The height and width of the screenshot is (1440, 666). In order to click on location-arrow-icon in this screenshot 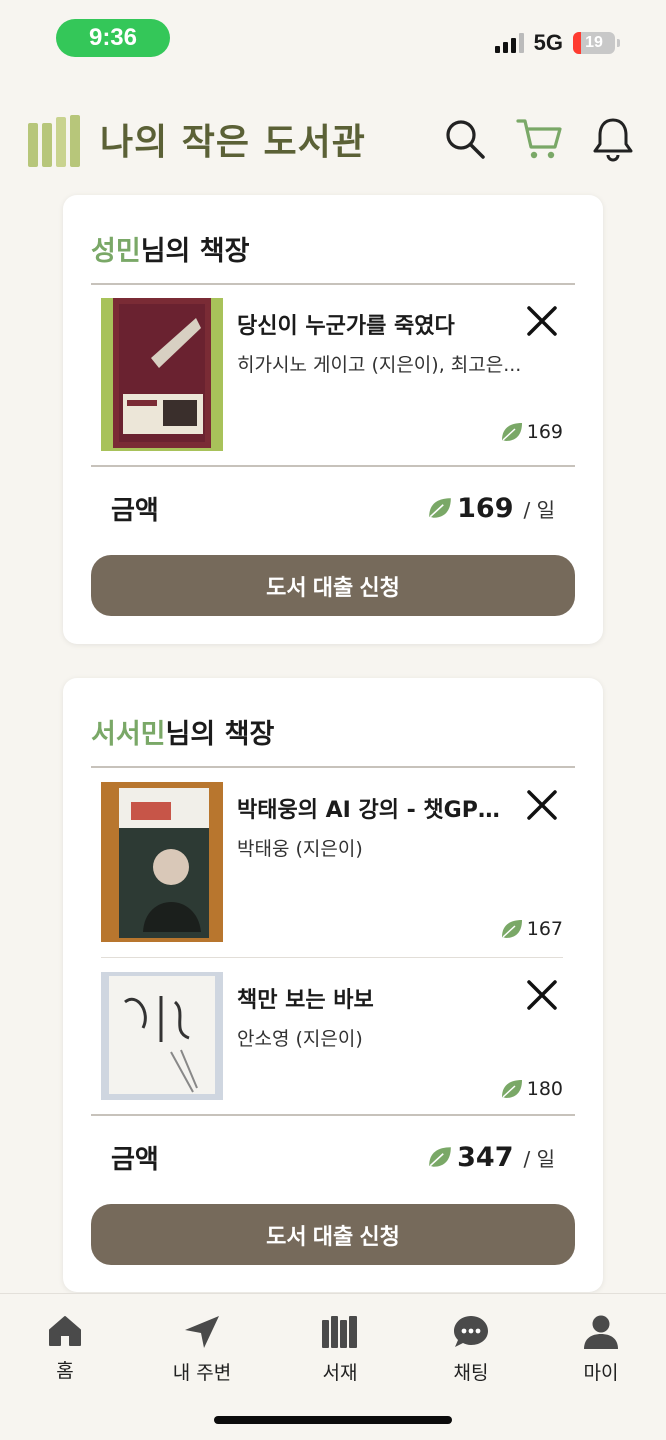, I will do `click(202, 1332)`.